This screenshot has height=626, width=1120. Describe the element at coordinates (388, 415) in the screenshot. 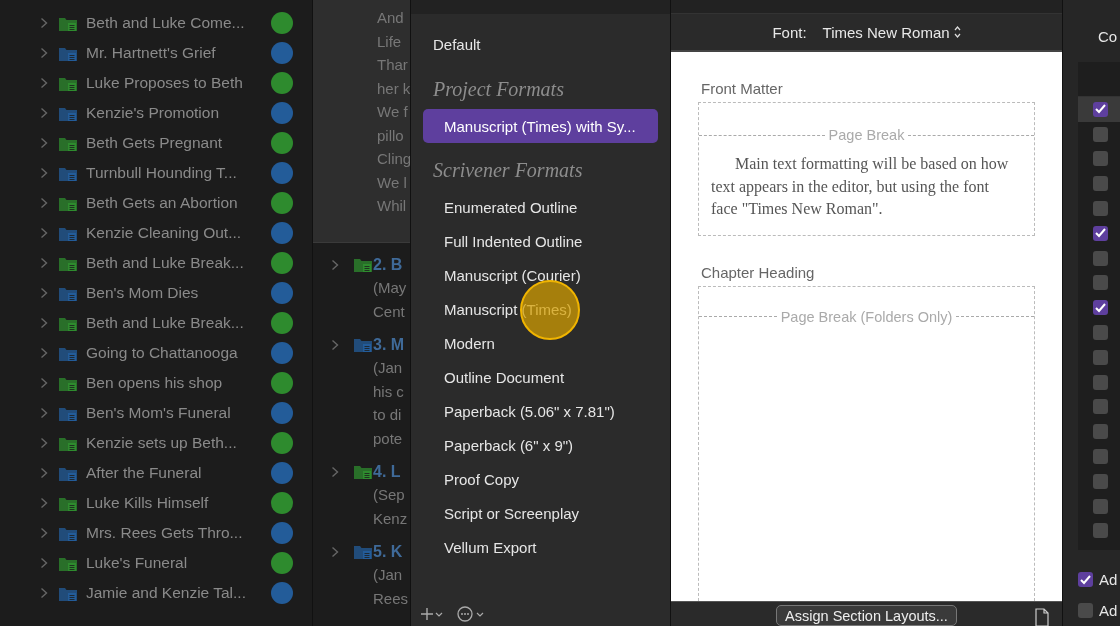

I see `synopsis-line: to di` at that location.